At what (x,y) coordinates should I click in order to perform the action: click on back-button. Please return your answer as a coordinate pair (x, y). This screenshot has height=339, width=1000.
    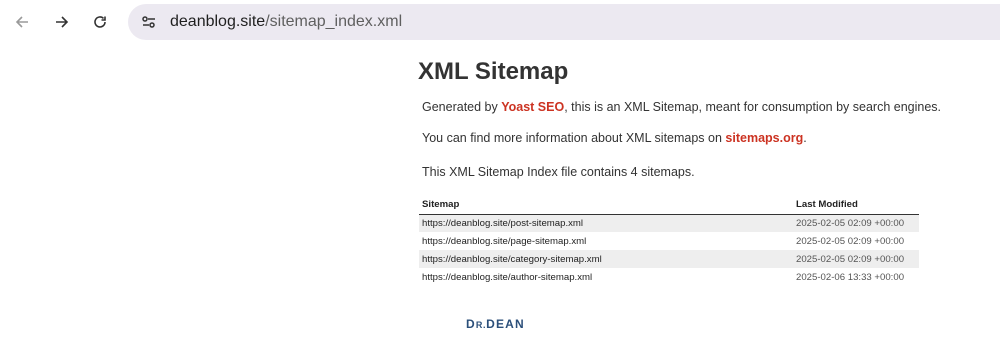
    Looking at the image, I should click on (22, 22).